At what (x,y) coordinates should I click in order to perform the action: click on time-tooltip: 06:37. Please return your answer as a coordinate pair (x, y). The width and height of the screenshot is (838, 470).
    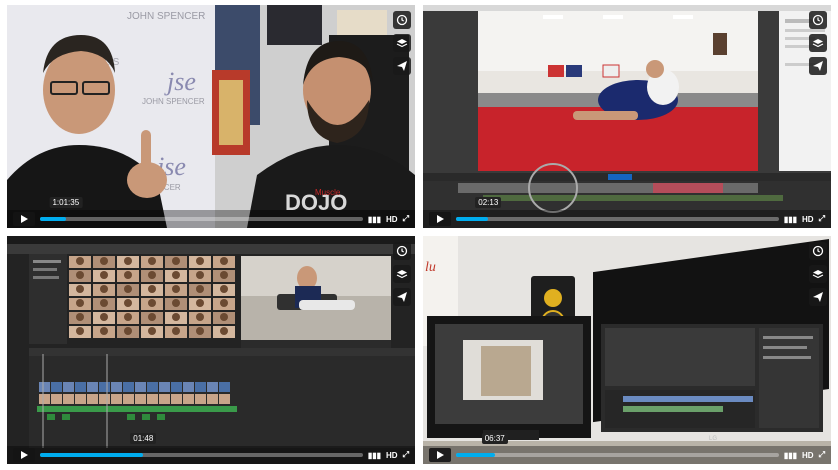
    Looking at the image, I should click on (494, 438).